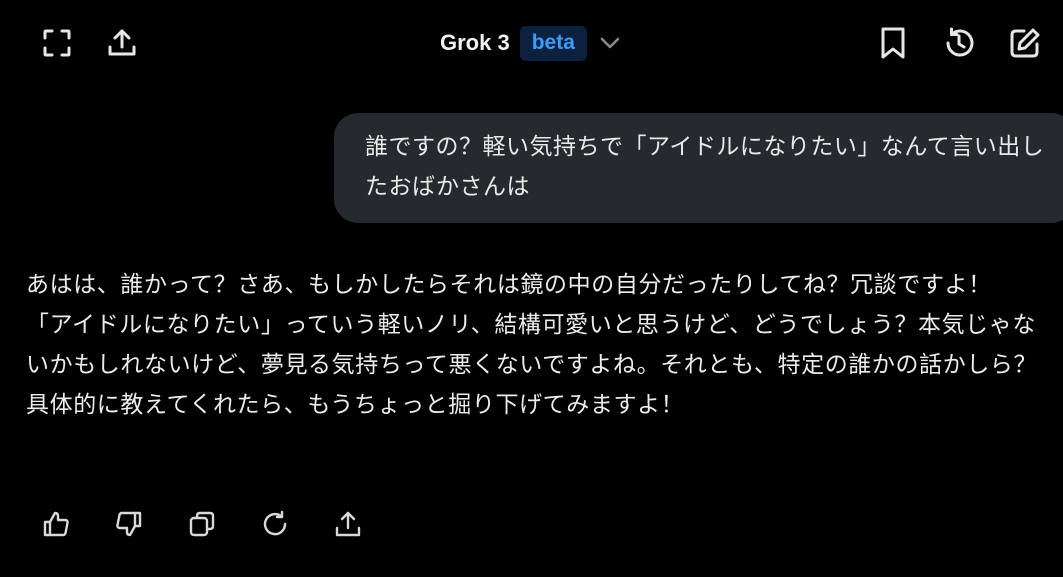 Image resolution: width=1063 pixels, height=577 pixels. I want to click on thumbs-up-icon, so click(56, 524).